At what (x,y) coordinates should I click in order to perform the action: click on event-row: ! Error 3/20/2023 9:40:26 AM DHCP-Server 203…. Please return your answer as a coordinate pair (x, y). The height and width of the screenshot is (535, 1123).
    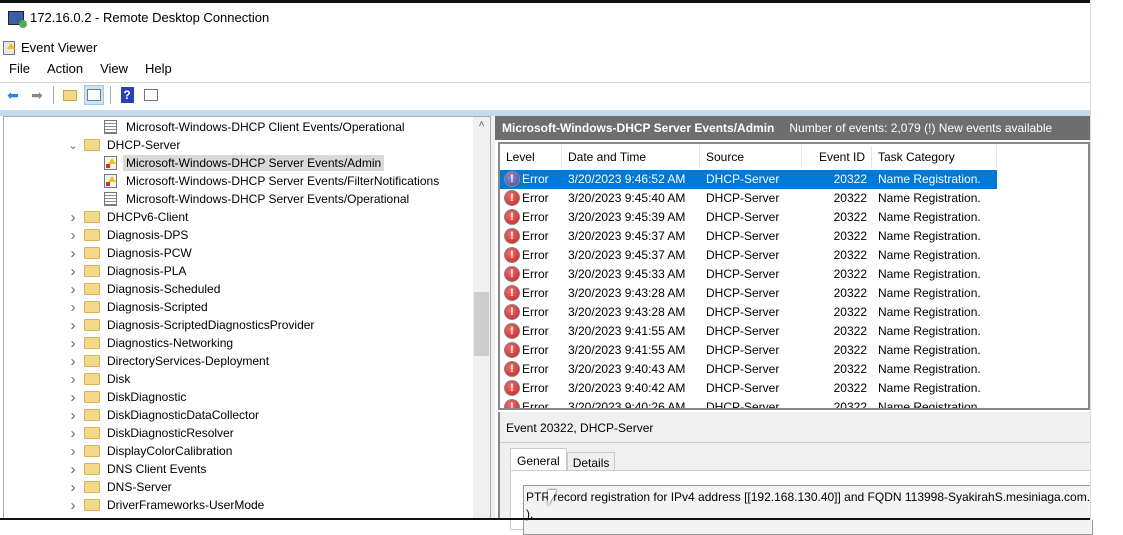
    Looking at the image, I should click on (748, 403).